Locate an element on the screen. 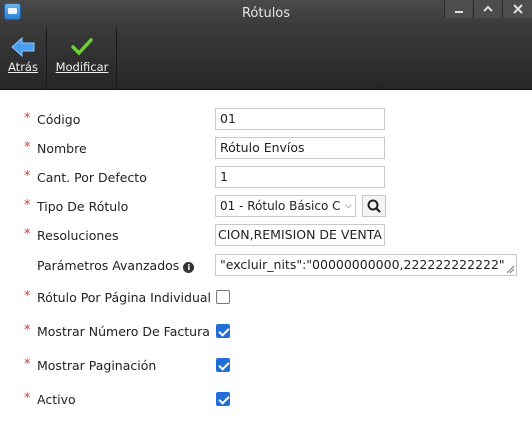 The image size is (532, 427). resize-grip-icon is located at coordinates (510, 269).